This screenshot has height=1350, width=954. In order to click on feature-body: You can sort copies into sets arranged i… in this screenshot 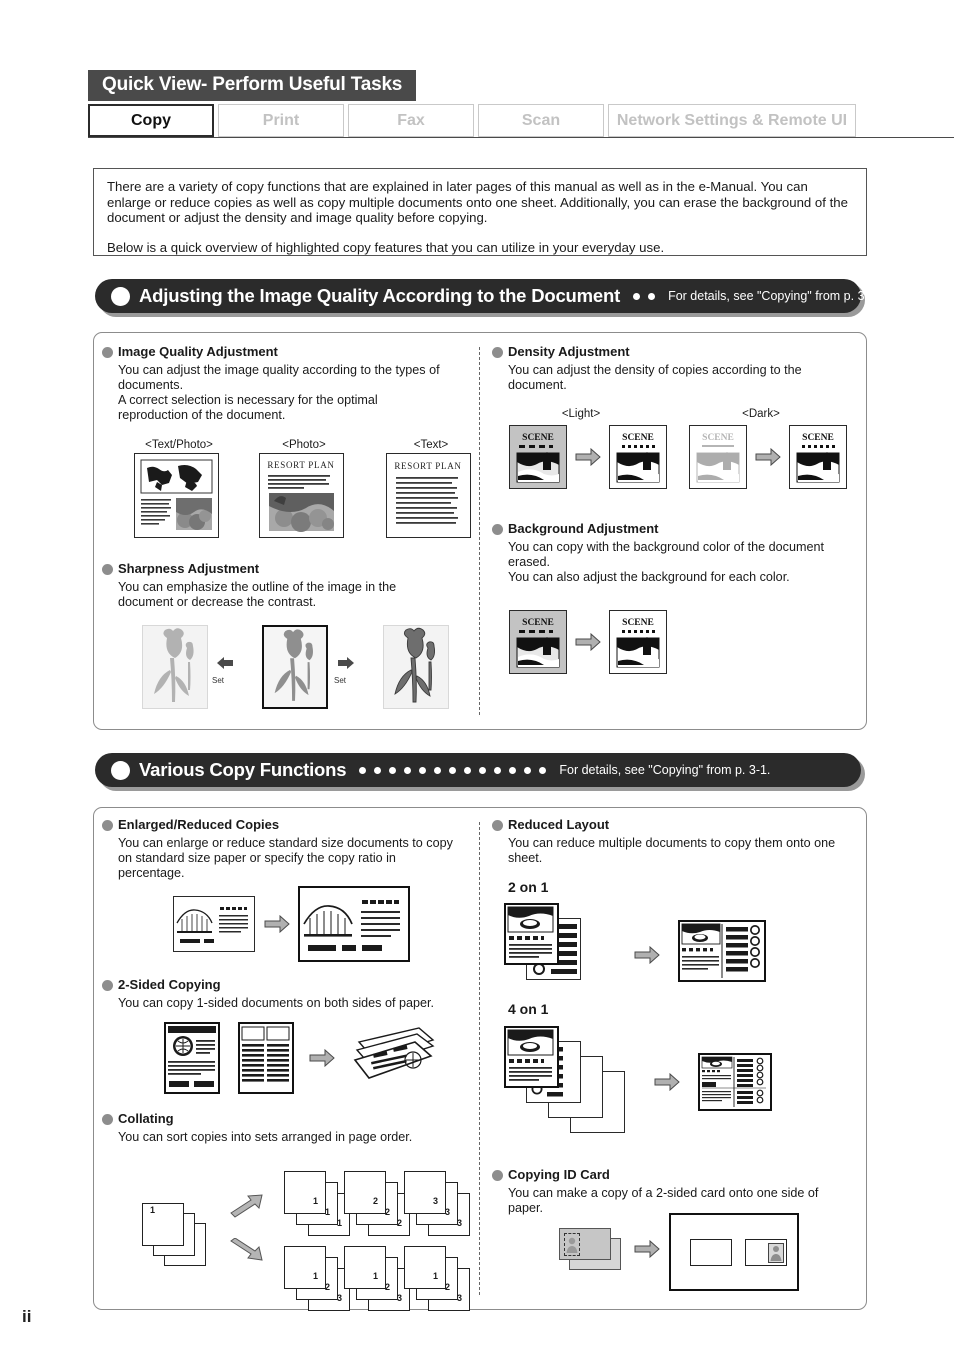, I will do `click(265, 1137)`.